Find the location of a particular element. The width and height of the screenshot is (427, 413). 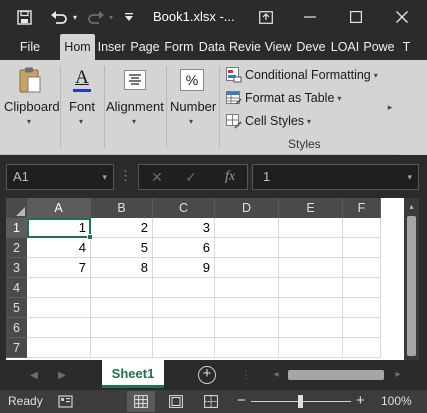

zoom-out-button: − is located at coordinates (241, 400).